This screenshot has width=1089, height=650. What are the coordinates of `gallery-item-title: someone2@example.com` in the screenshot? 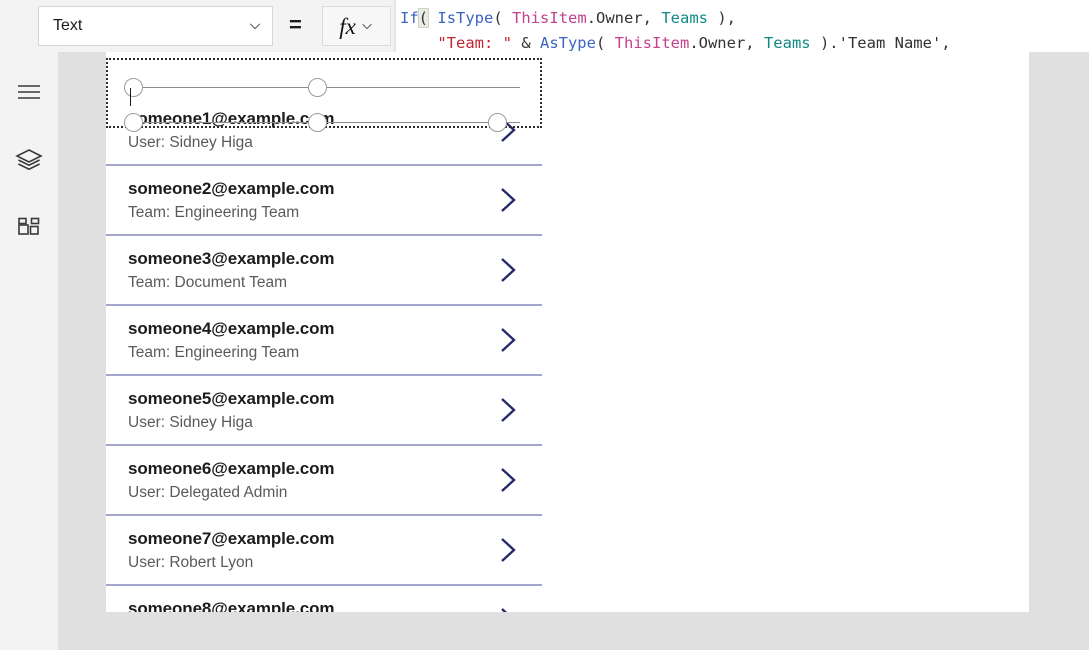 It's located at (231, 188).